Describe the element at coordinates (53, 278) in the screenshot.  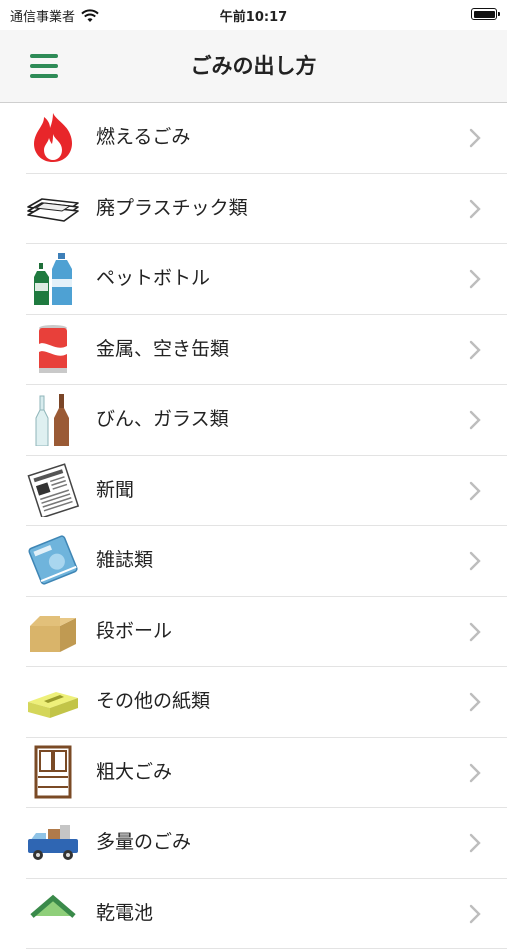
I see `pet-bottle-icon` at that location.